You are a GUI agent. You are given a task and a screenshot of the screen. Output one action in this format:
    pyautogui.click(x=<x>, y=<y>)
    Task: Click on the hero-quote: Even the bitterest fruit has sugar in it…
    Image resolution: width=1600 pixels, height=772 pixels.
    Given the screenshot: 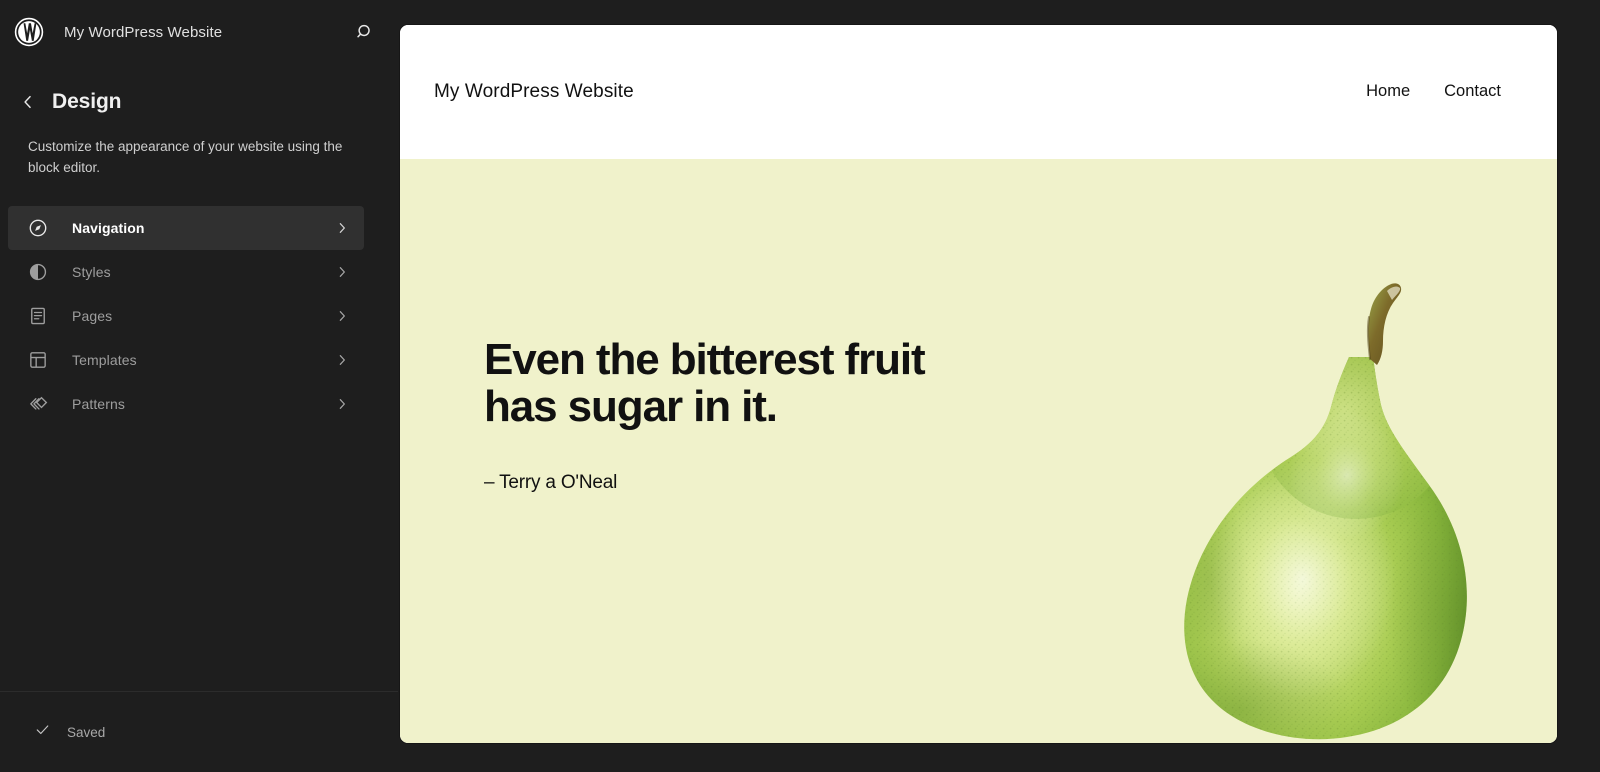 What is the action you would take?
    pyautogui.click(x=744, y=383)
    